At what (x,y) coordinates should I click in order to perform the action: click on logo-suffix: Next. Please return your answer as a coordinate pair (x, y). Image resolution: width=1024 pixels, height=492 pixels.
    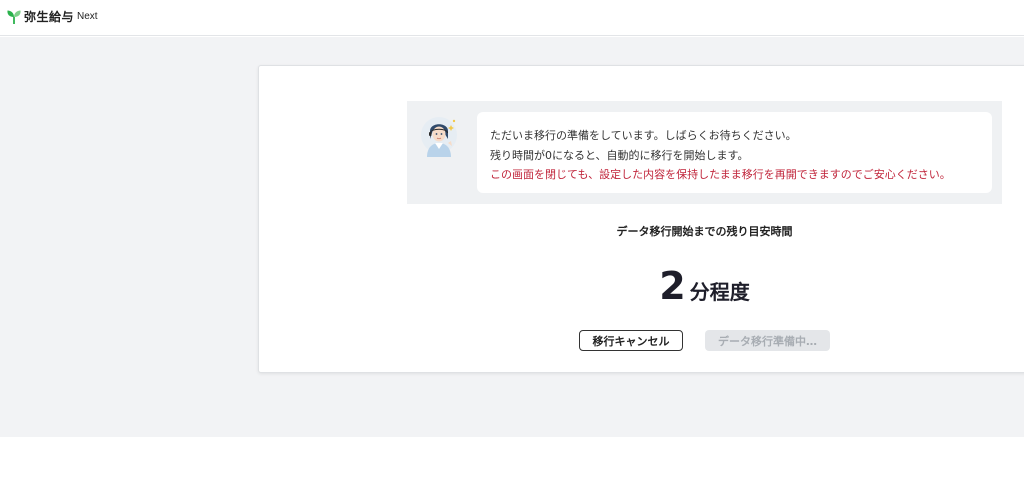
    Looking at the image, I should click on (87, 16).